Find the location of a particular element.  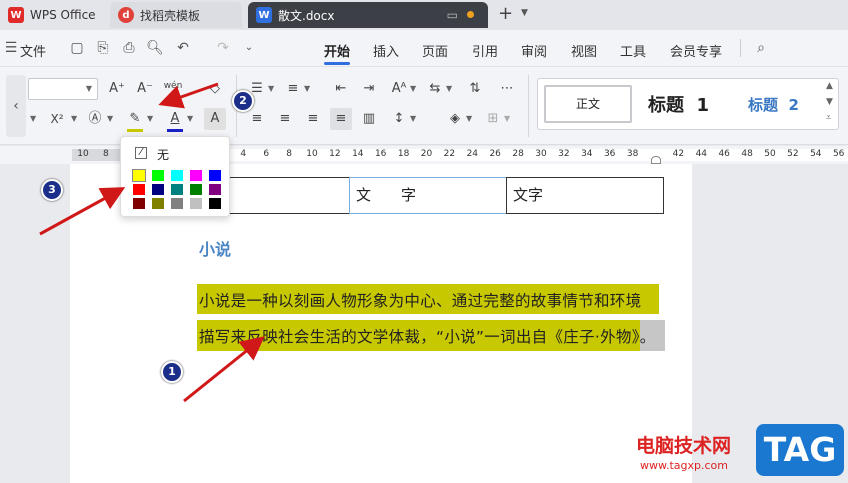

step-badge-1: 1 is located at coordinates (172, 372).